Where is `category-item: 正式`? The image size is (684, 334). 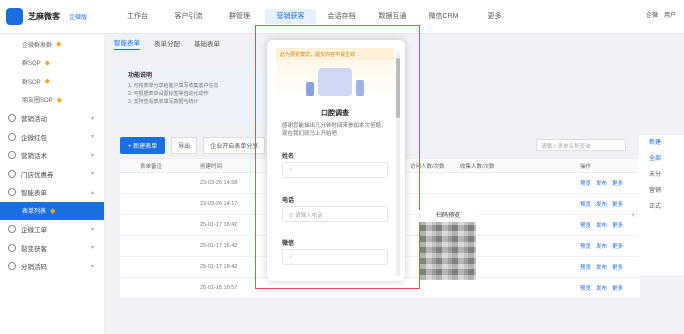 category-item: 正式 is located at coordinates (661, 207).